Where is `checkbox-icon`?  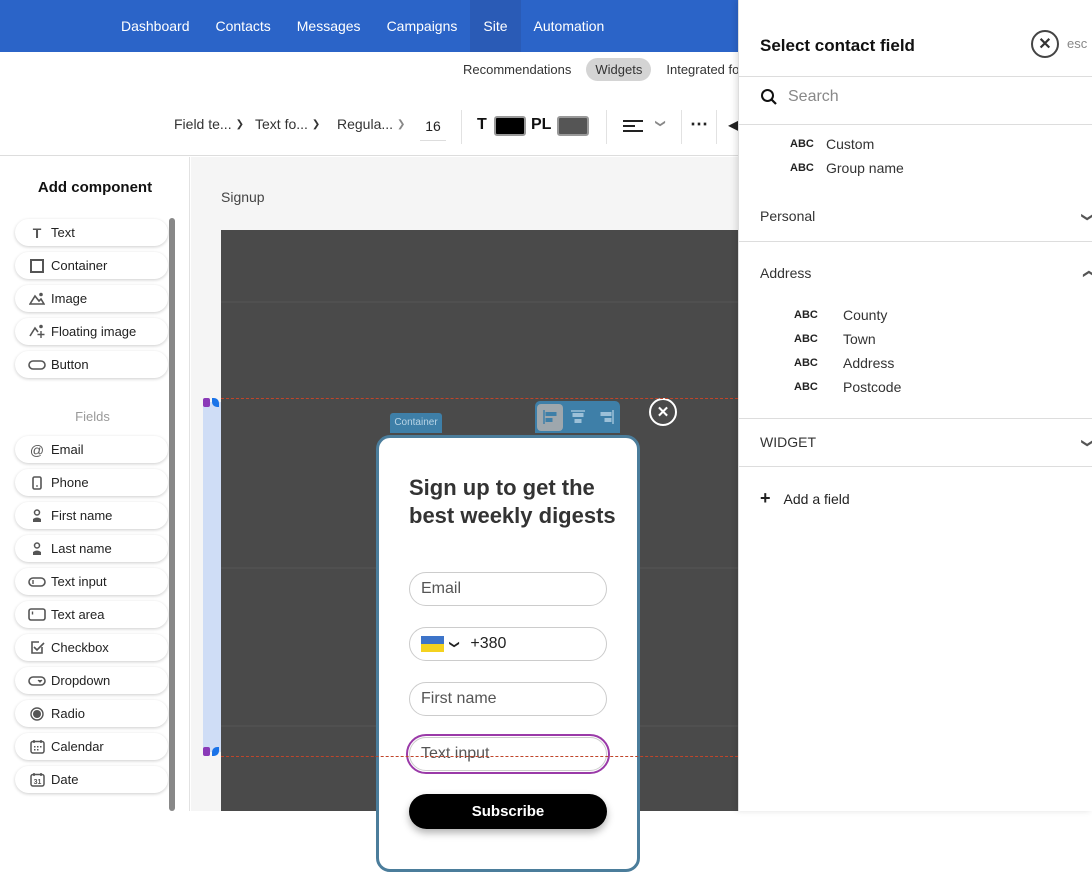
checkbox-icon is located at coordinates (37, 647).